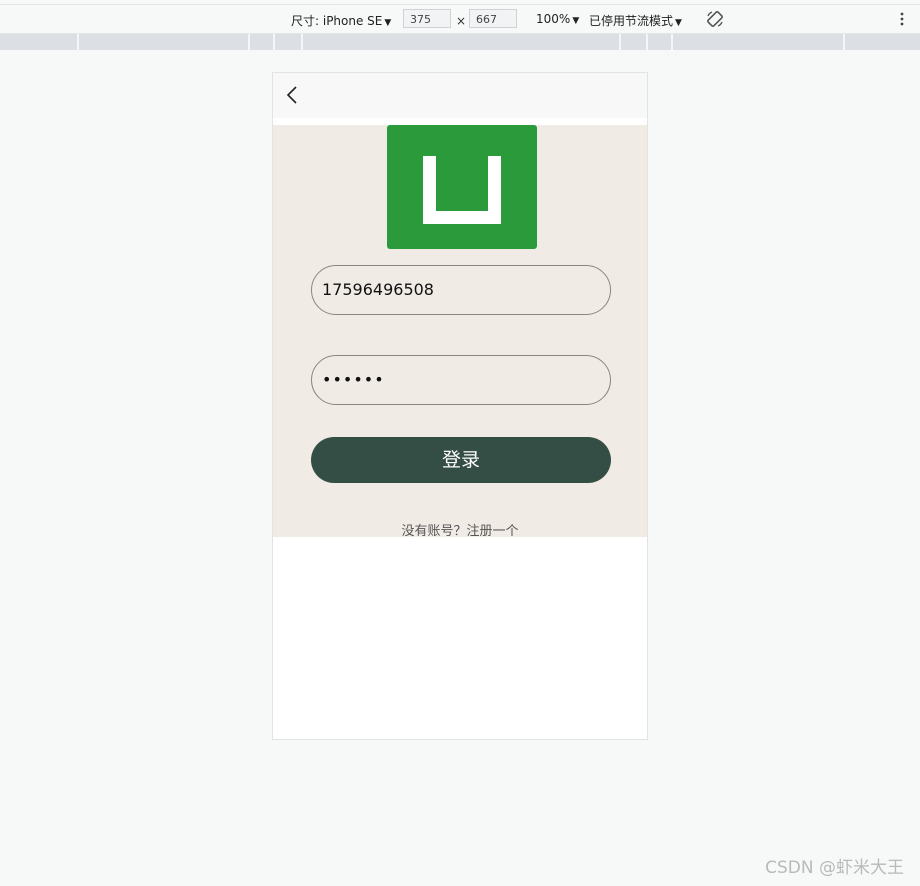 Image resolution: width=920 pixels, height=886 pixels. I want to click on width-input: 375, so click(427, 18).